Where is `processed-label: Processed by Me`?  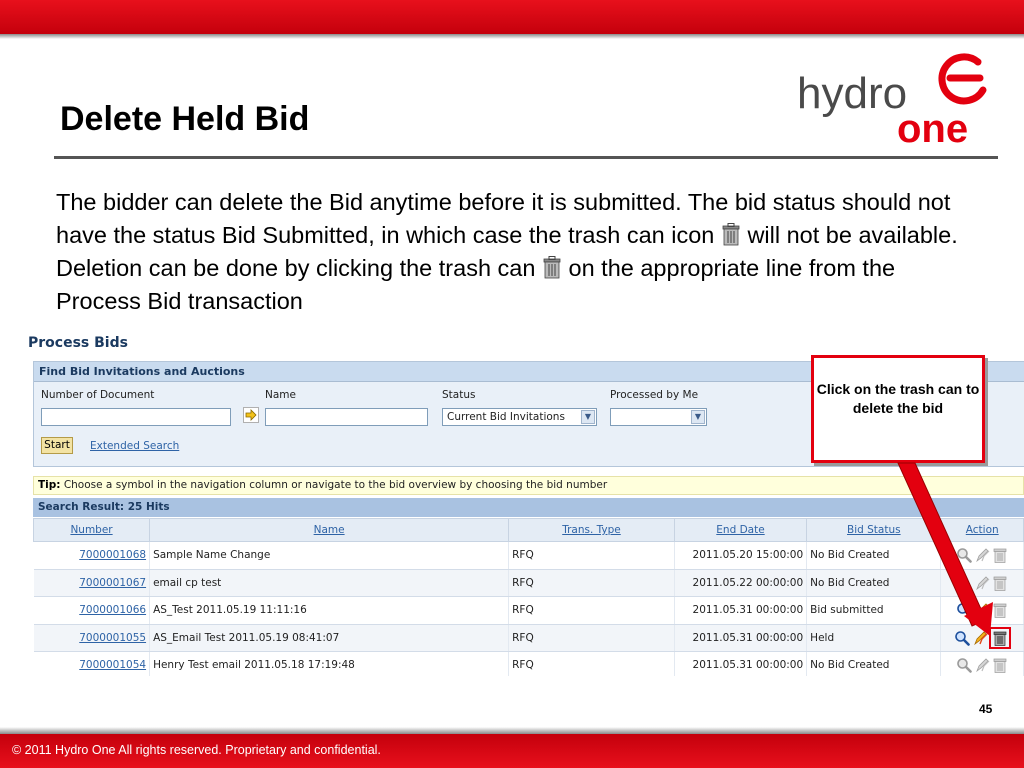 processed-label: Processed by Me is located at coordinates (654, 395).